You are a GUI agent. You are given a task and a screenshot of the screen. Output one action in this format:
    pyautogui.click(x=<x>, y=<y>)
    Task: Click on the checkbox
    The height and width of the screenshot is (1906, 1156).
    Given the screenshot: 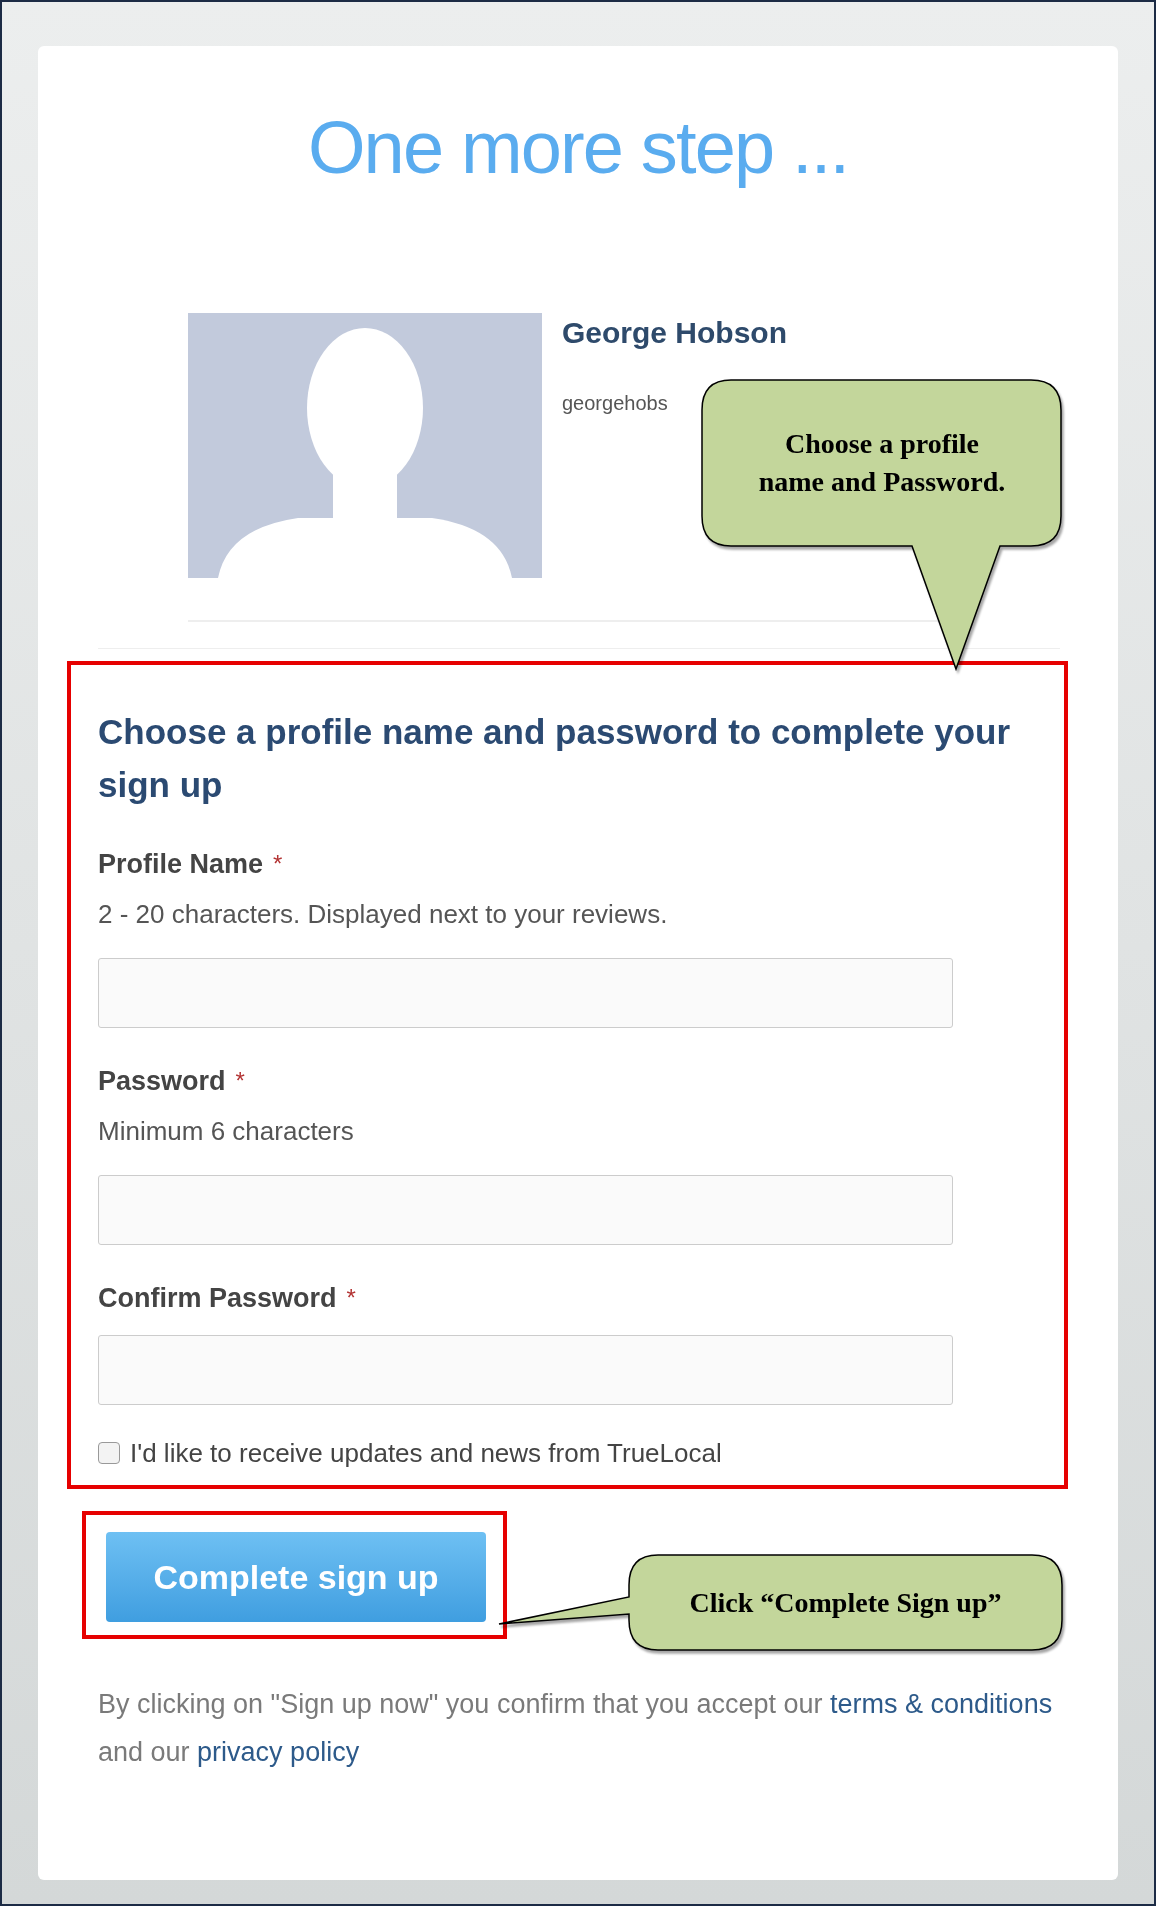 What is the action you would take?
    pyautogui.click(x=109, y=1453)
    